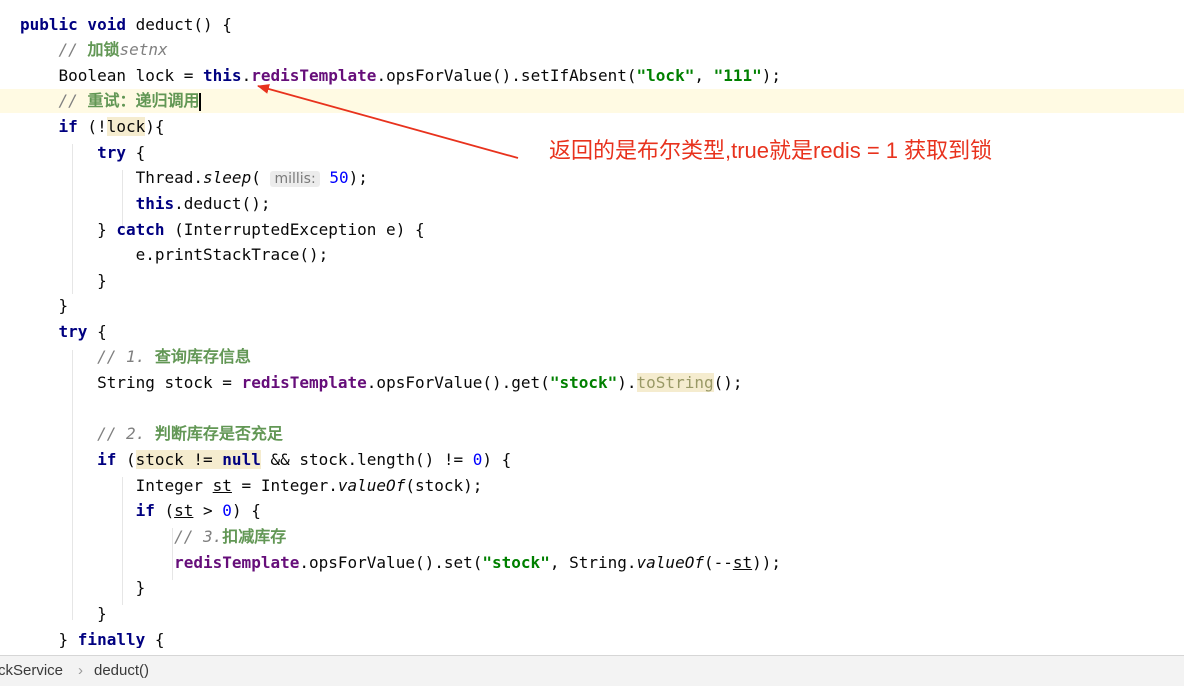 This screenshot has width=1184, height=689. What do you see at coordinates (592, 670) in the screenshot?
I see `breadcrumb: ckService › deduct()` at bounding box center [592, 670].